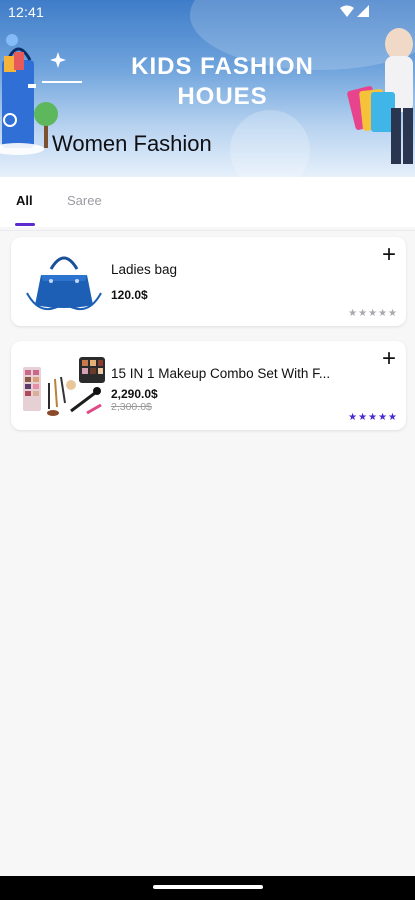 The image size is (415, 900). What do you see at coordinates (134, 394) in the screenshot?
I see `product-price: 2,290.0$` at bounding box center [134, 394].